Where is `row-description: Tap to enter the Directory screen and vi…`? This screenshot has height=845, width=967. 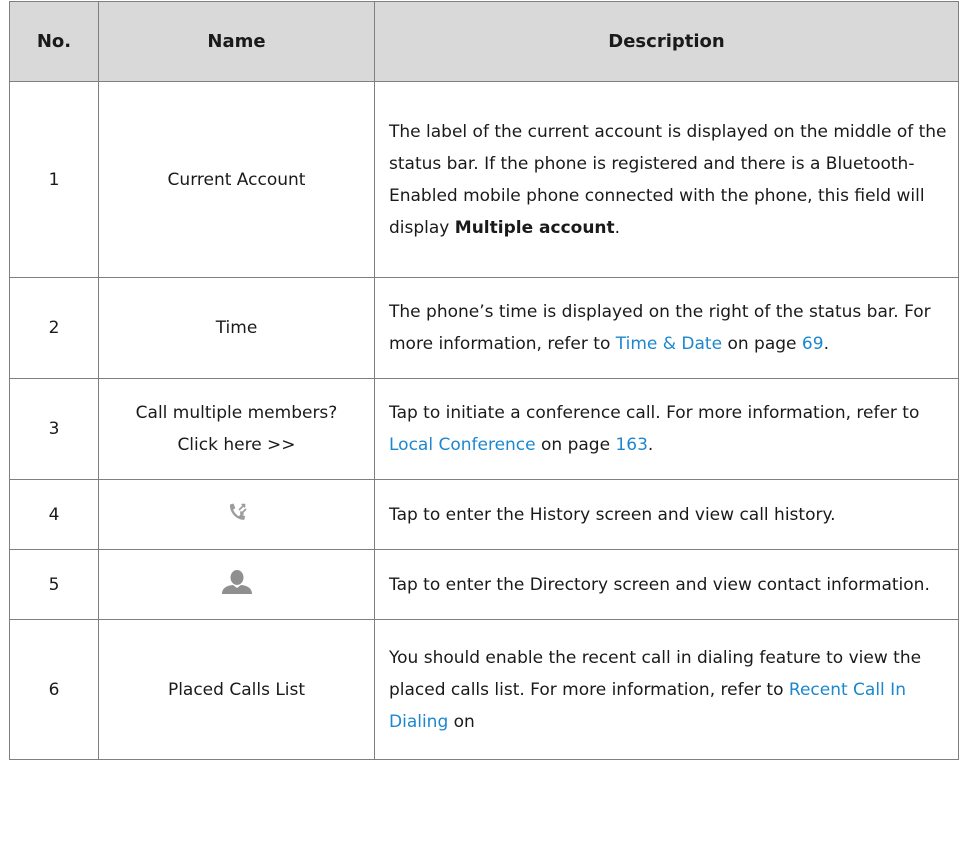
row-description: Tap to enter the Directory screen and vi… is located at coordinates (666, 584).